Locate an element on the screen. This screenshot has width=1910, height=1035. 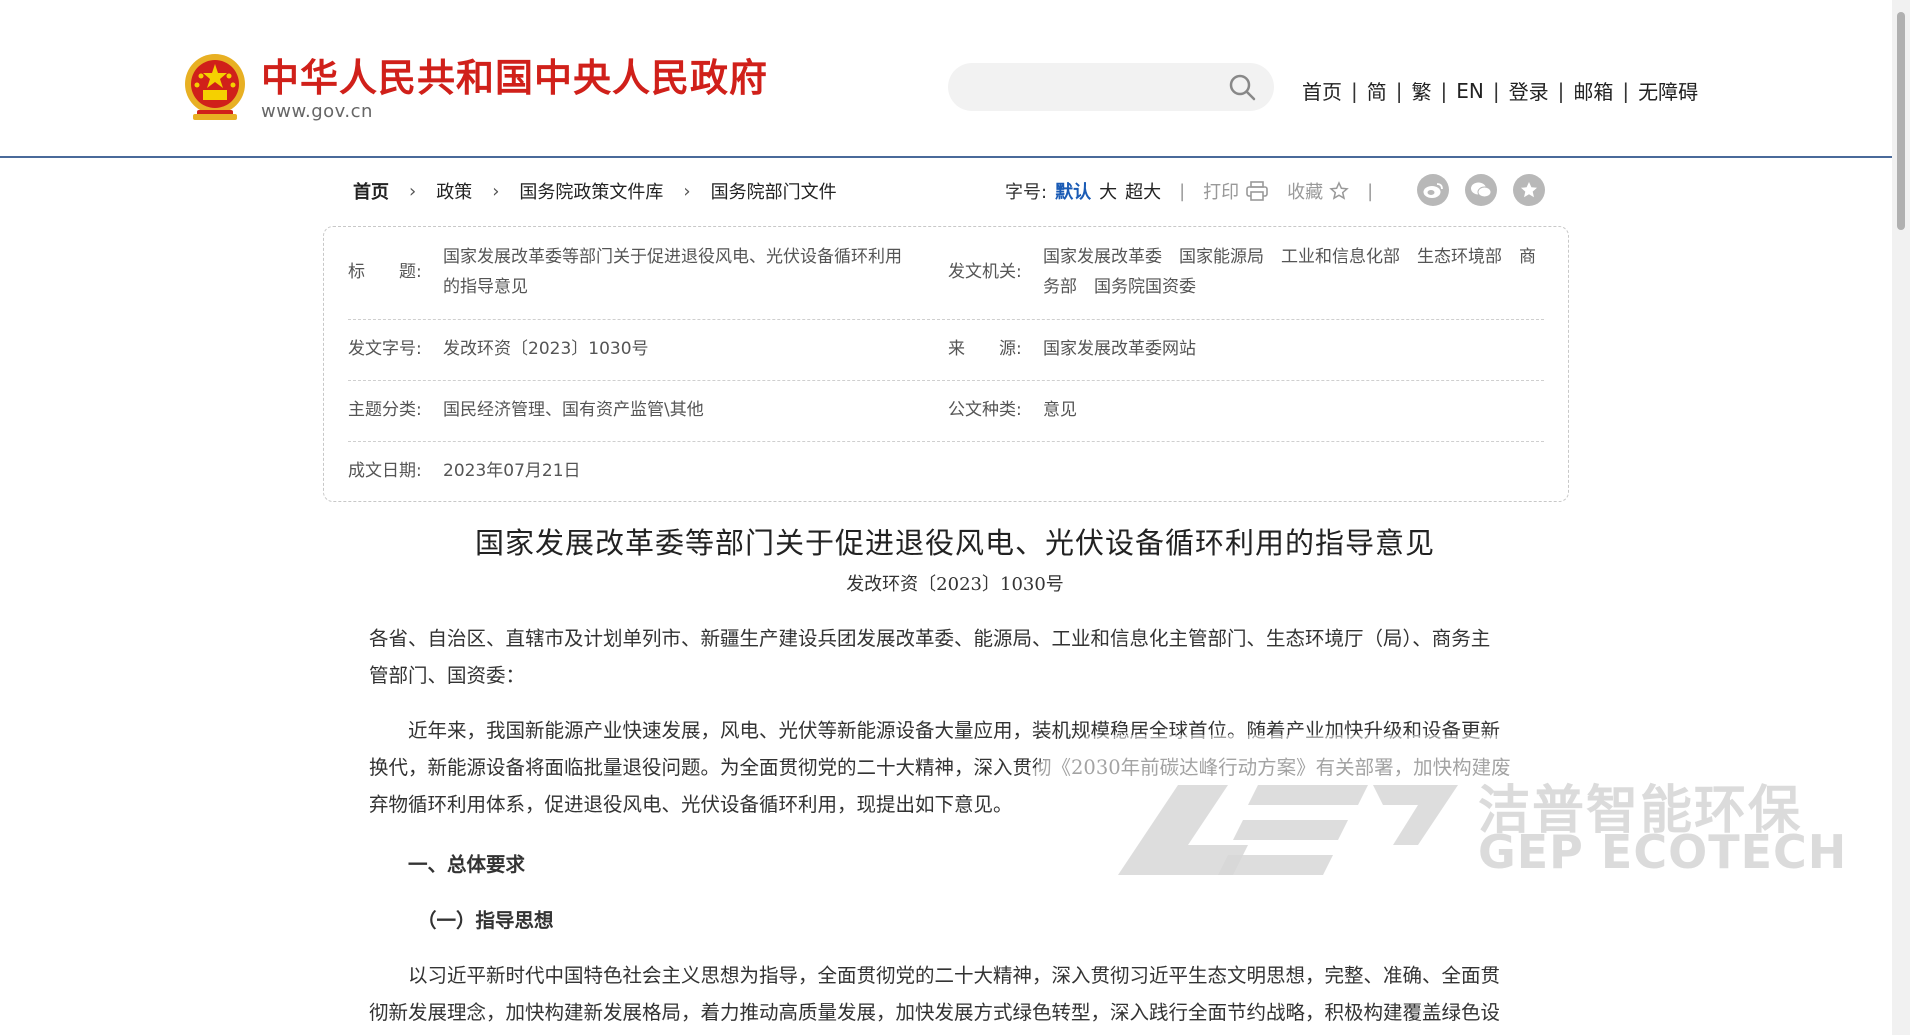
star-icon is located at coordinates (1529, 190).